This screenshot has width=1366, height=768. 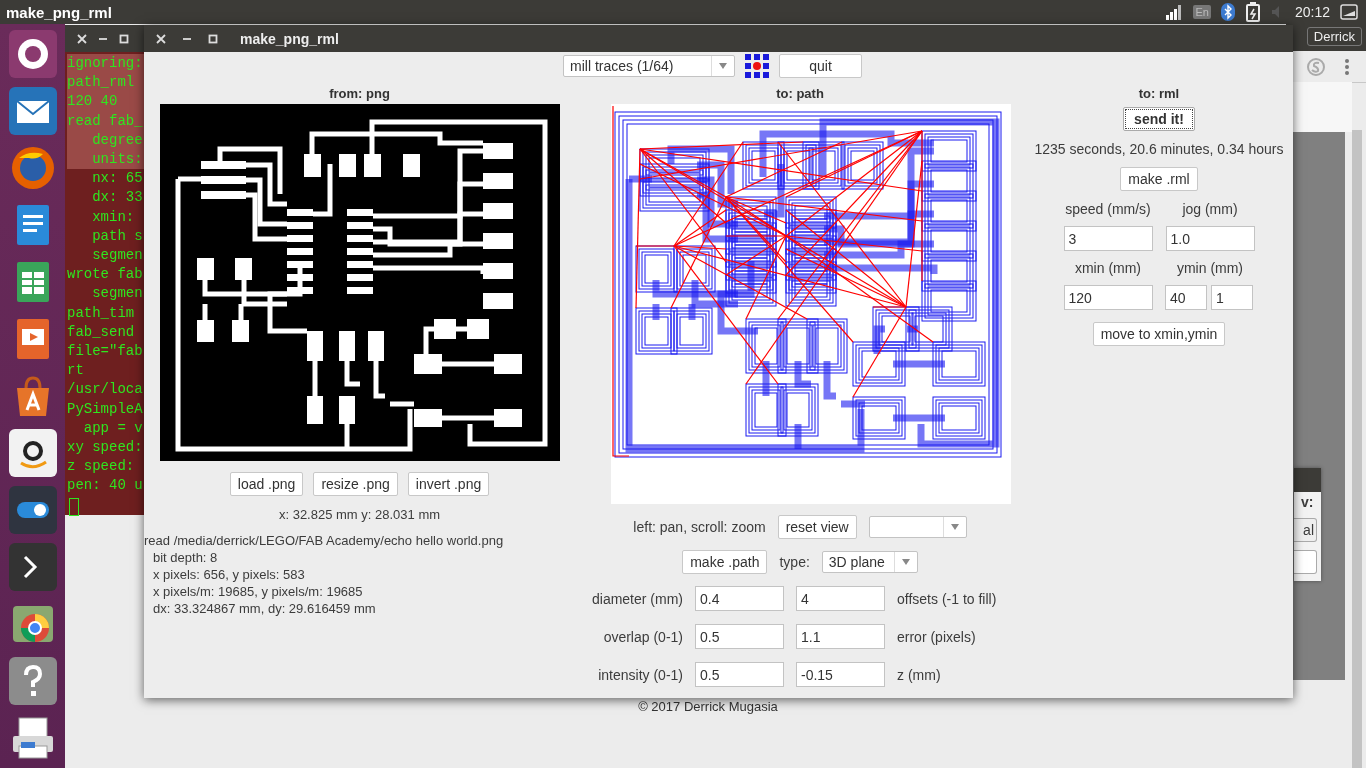 I want to click on input-field: 3, so click(x=1108, y=238).